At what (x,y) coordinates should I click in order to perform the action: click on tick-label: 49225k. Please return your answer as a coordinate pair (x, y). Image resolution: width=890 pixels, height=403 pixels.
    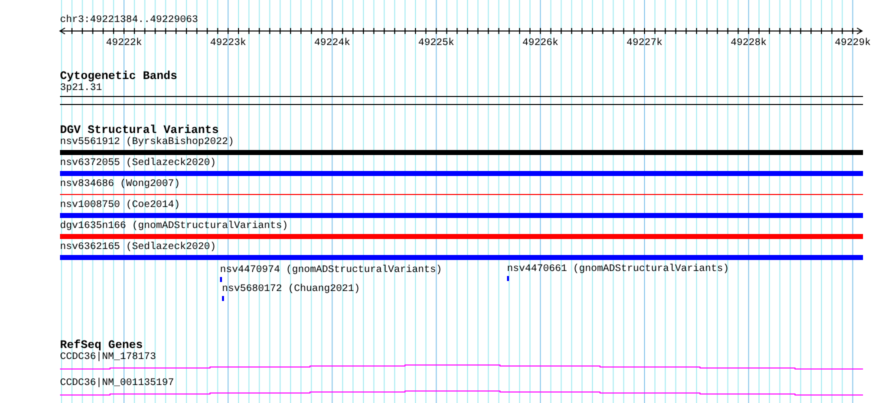
    Looking at the image, I should click on (436, 43).